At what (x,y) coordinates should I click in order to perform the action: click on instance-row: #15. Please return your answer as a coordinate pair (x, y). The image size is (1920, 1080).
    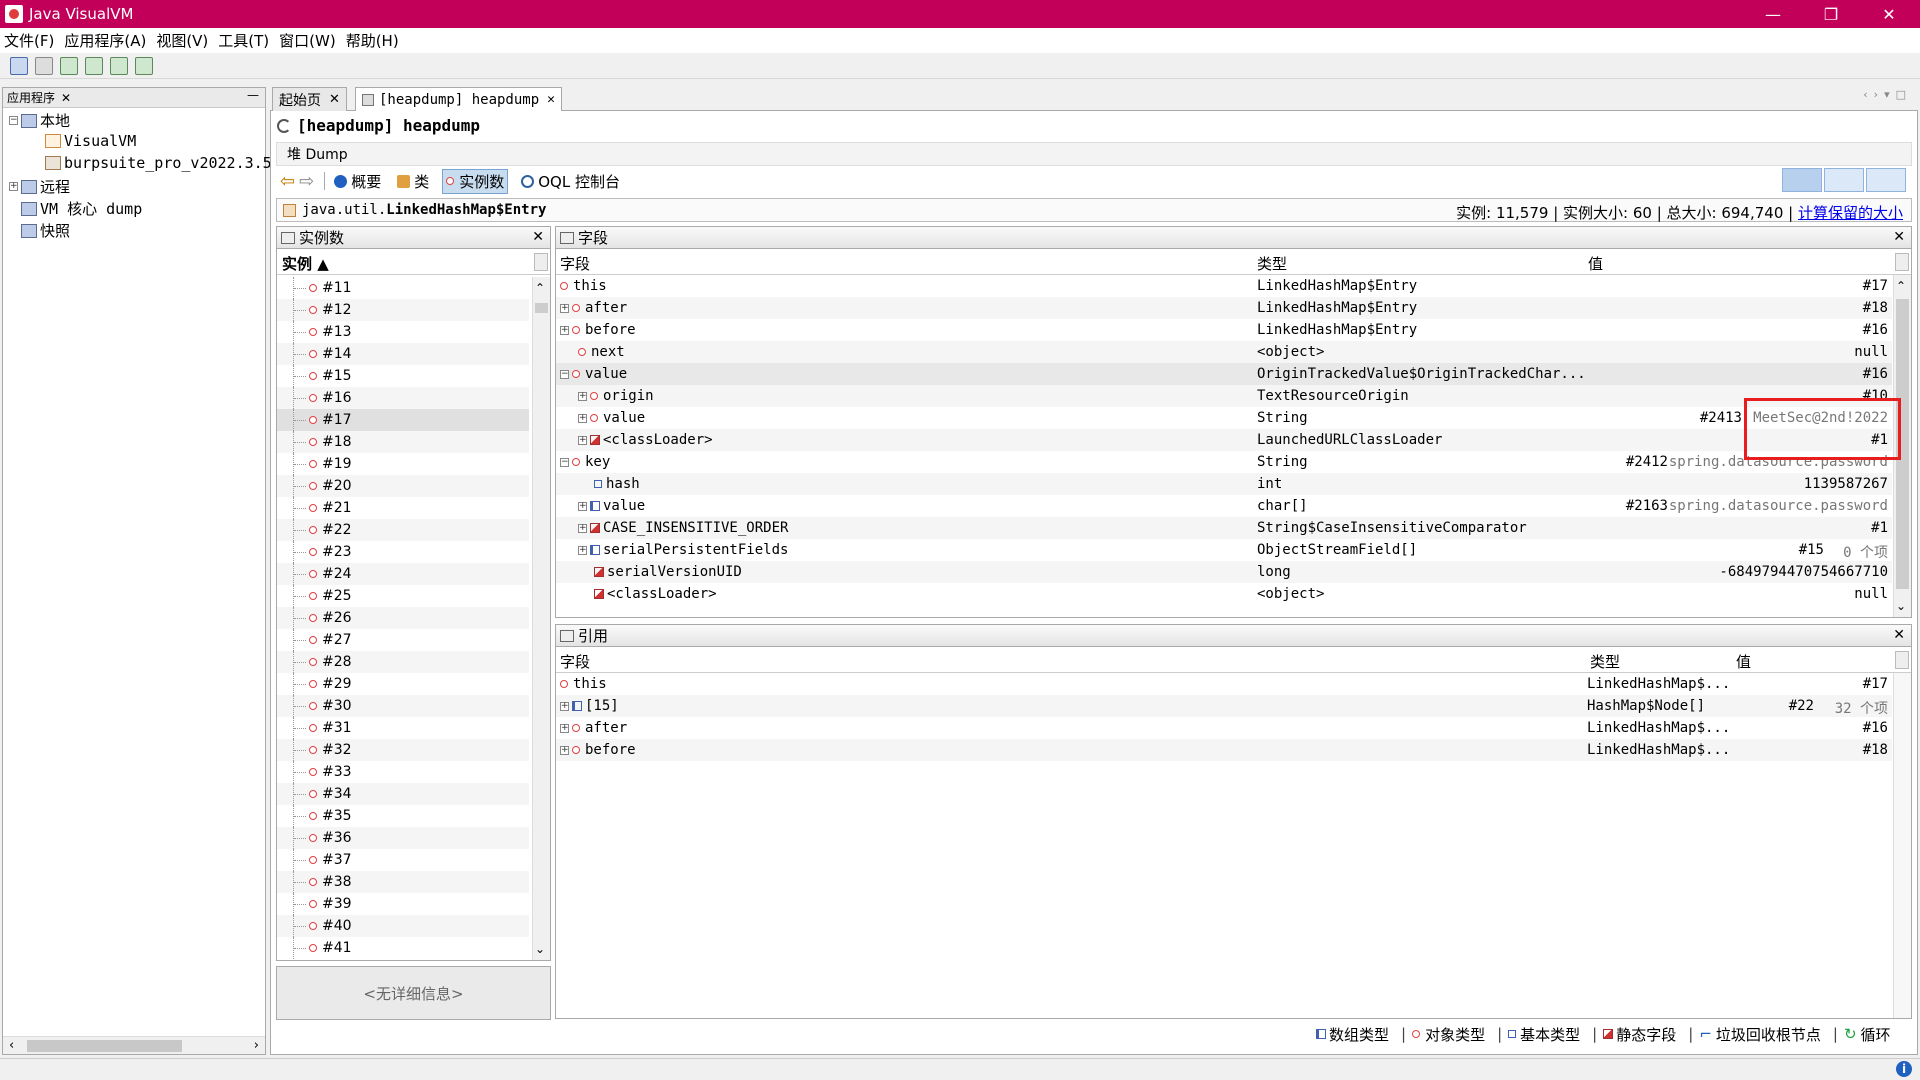
    Looking at the image, I should click on (403, 376).